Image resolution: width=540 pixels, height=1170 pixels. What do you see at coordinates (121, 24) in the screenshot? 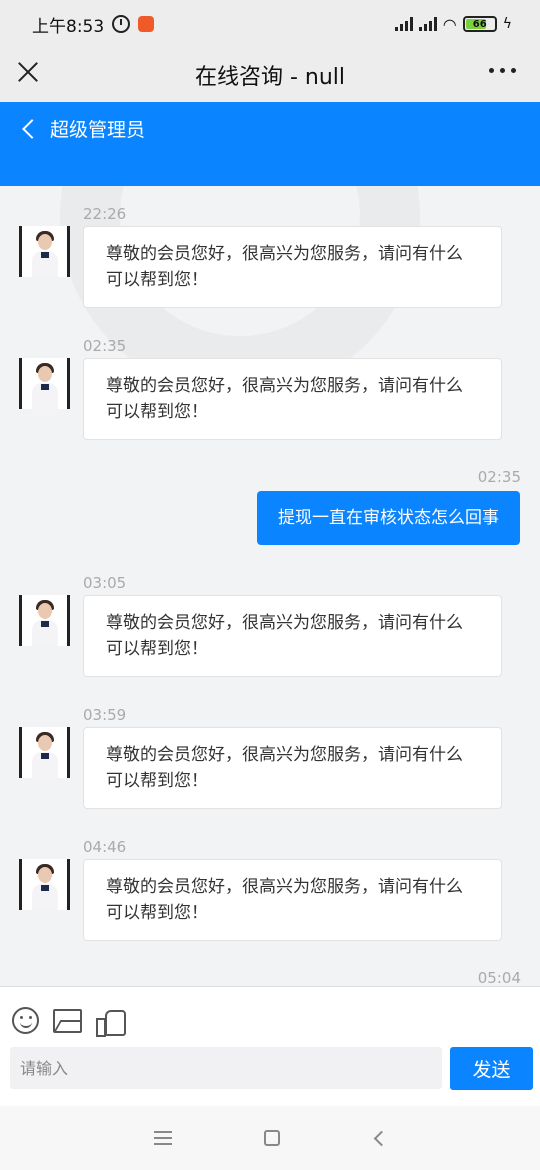
I see `alarm-icon` at bounding box center [121, 24].